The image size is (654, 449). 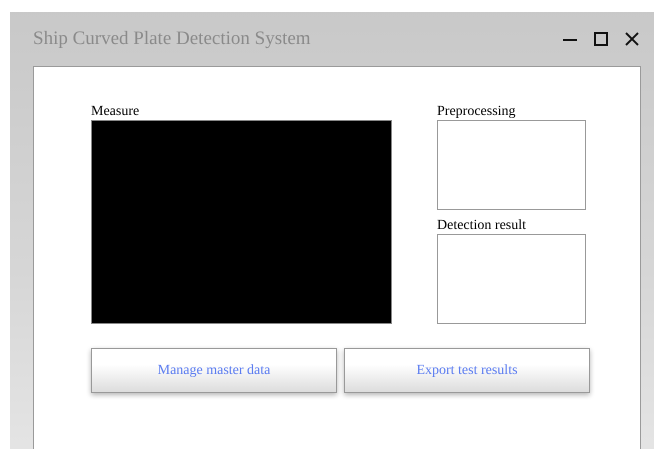 I want to click on preprocessing-label: Preprocessing, so click(x=477, y=111).